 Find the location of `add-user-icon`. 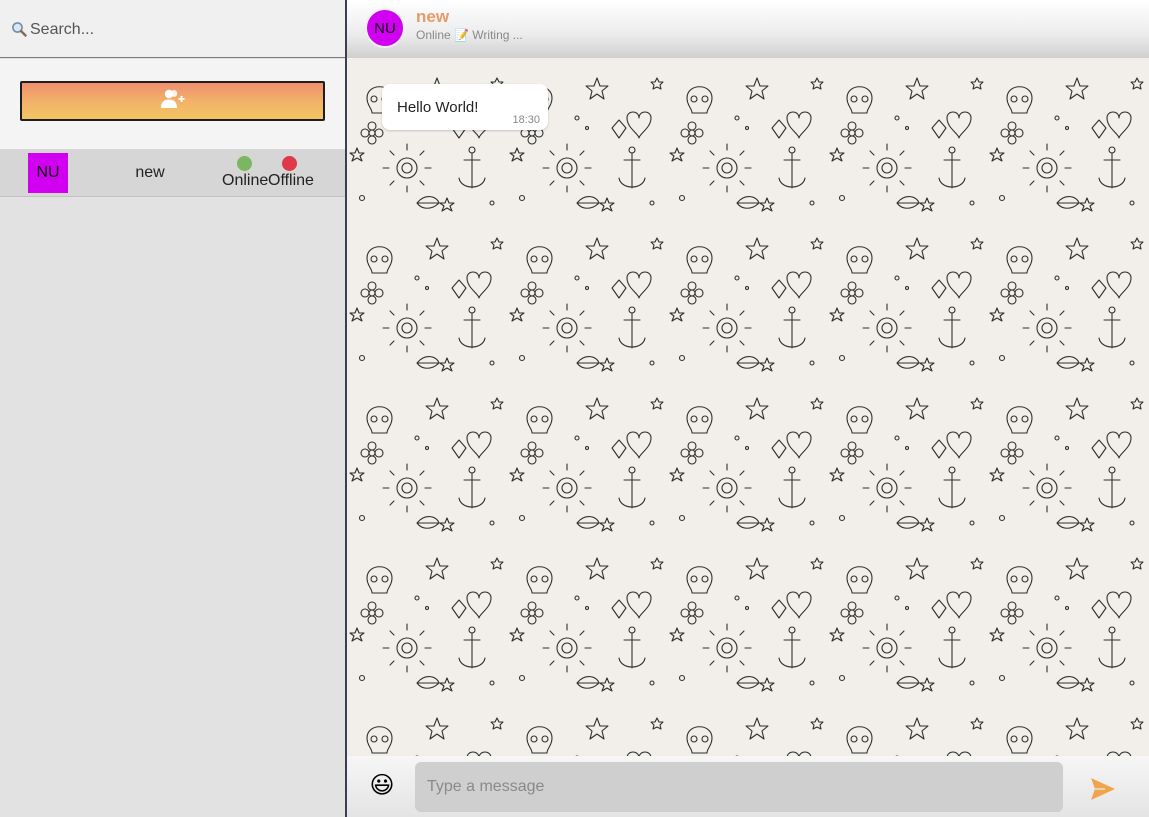

add-user-icon is located at coordinates (173, 101).